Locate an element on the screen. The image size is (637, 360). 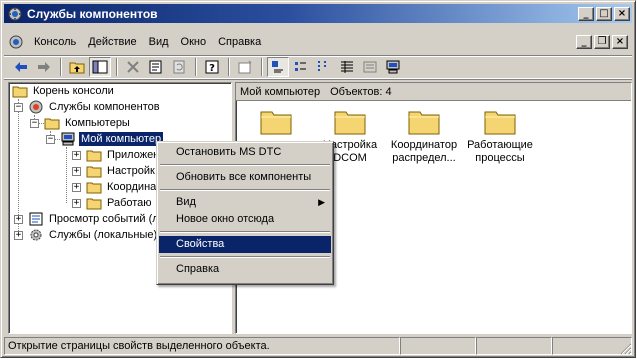
folder-label: Работающие процессы is located at coordinates (500, 151).